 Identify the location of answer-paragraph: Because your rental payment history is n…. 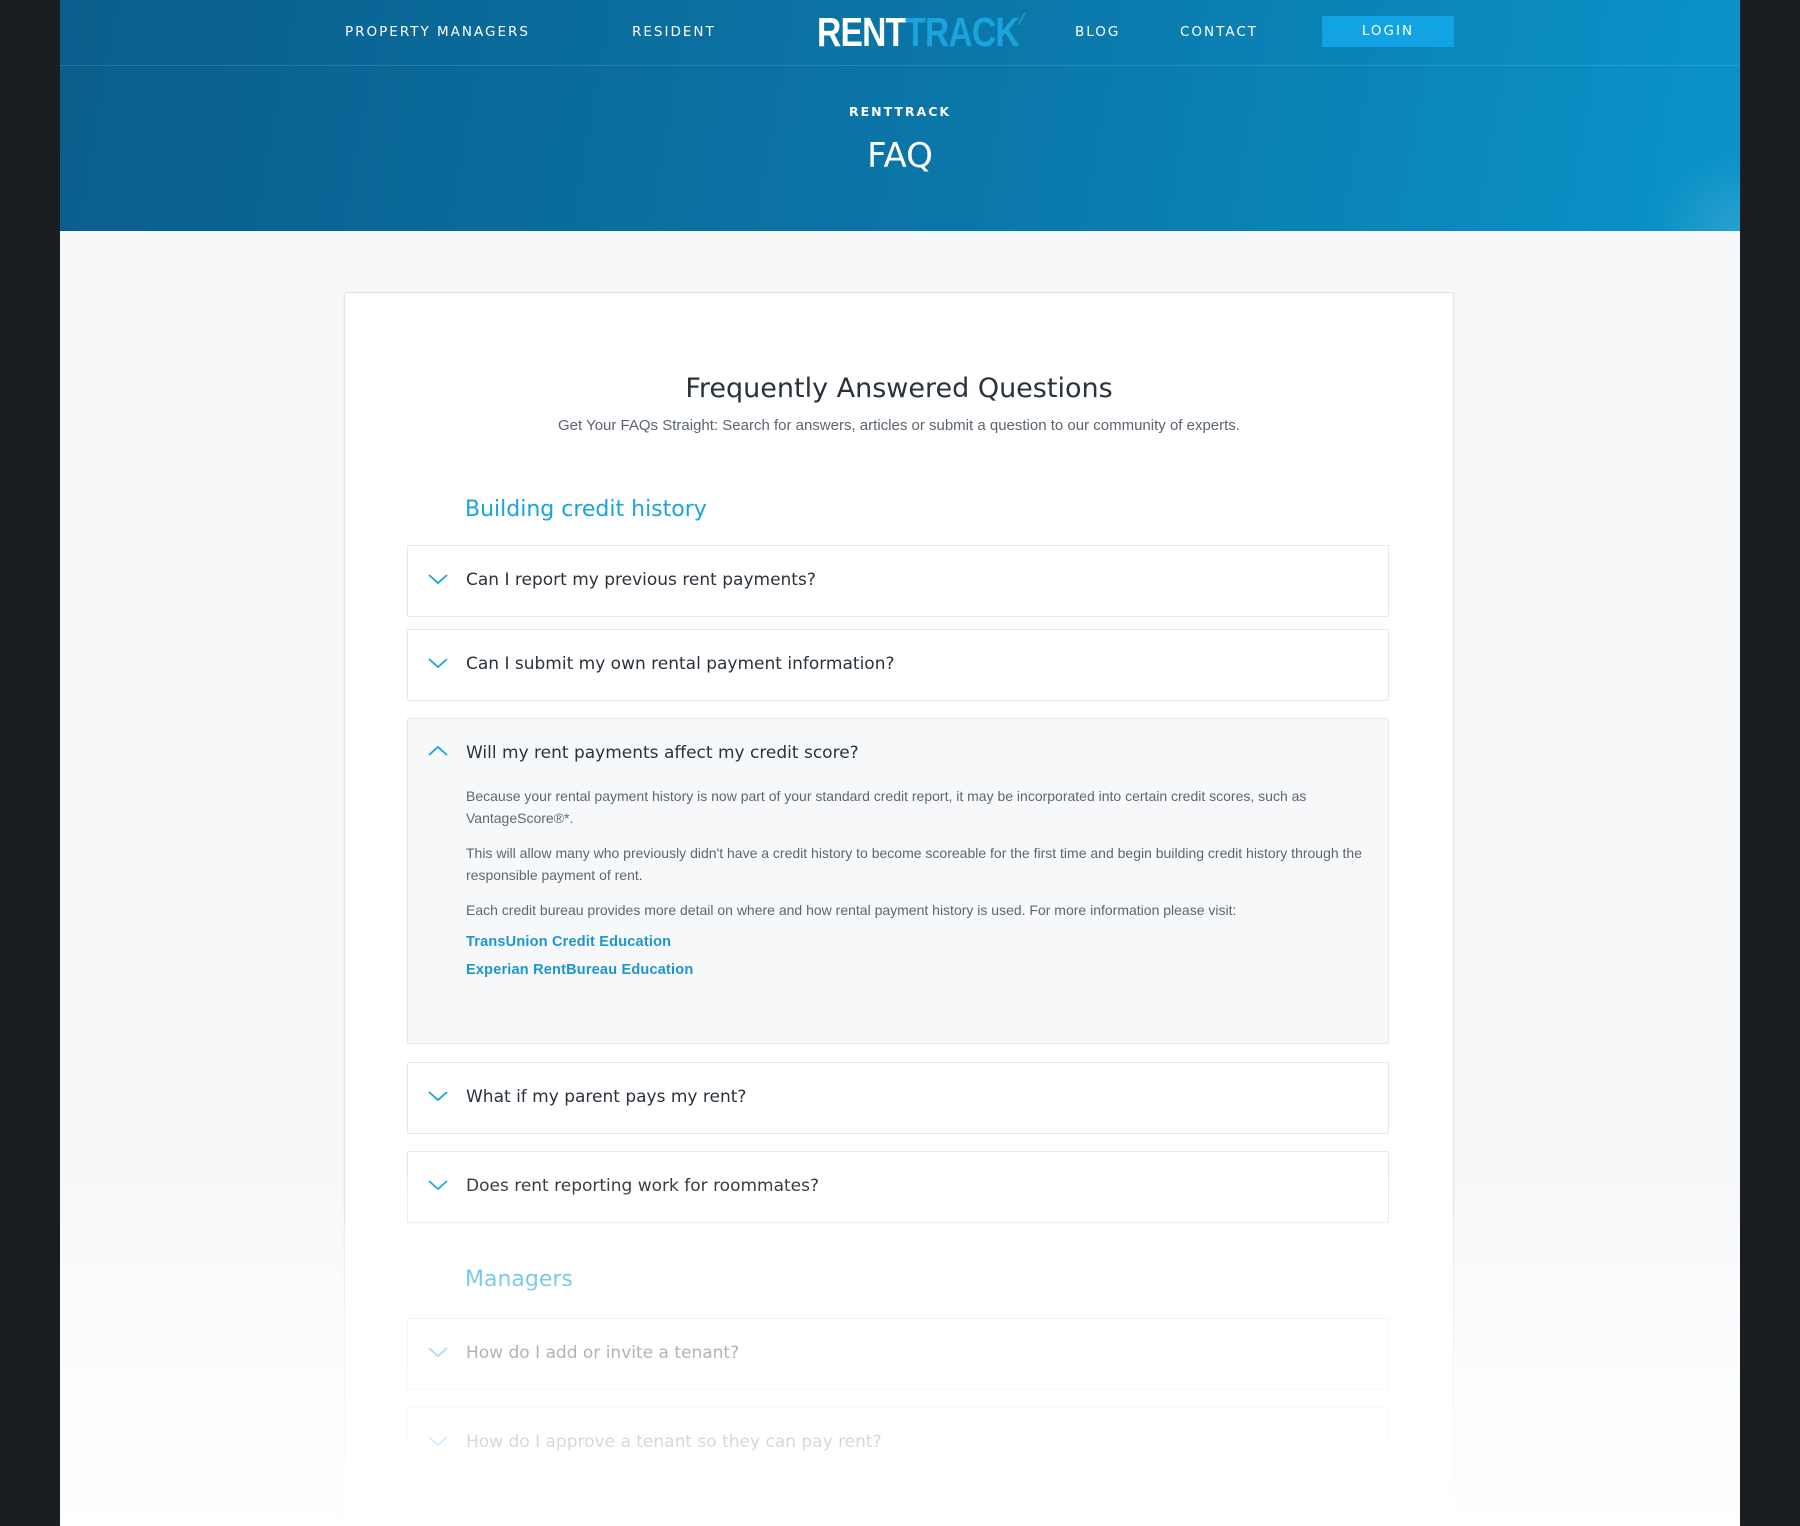
(886, 807).